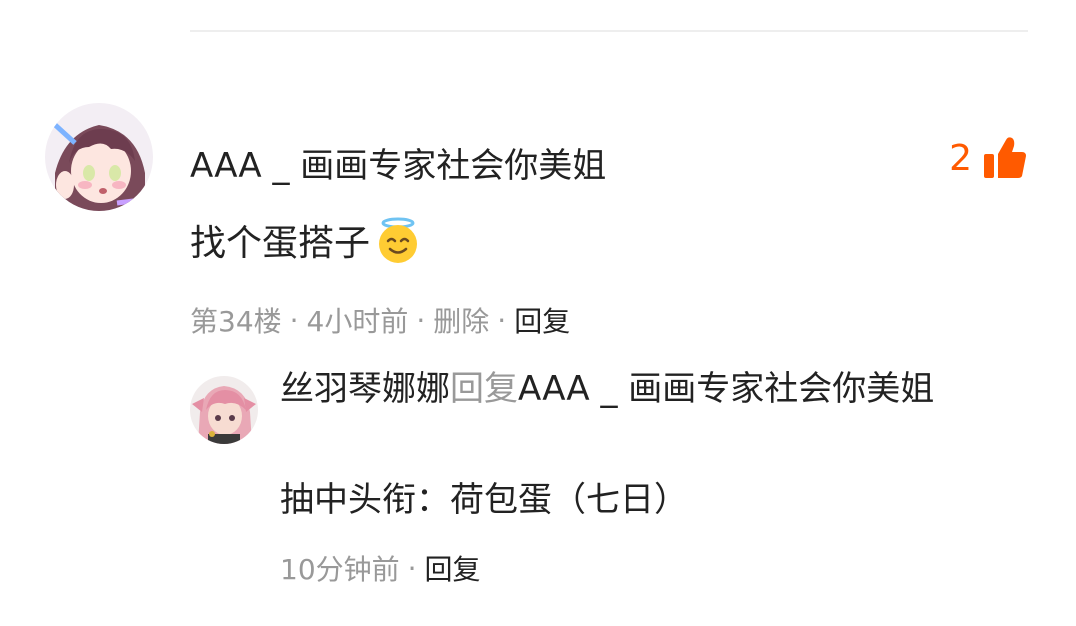  I want to click on like-button: 2, so click(987, 158).